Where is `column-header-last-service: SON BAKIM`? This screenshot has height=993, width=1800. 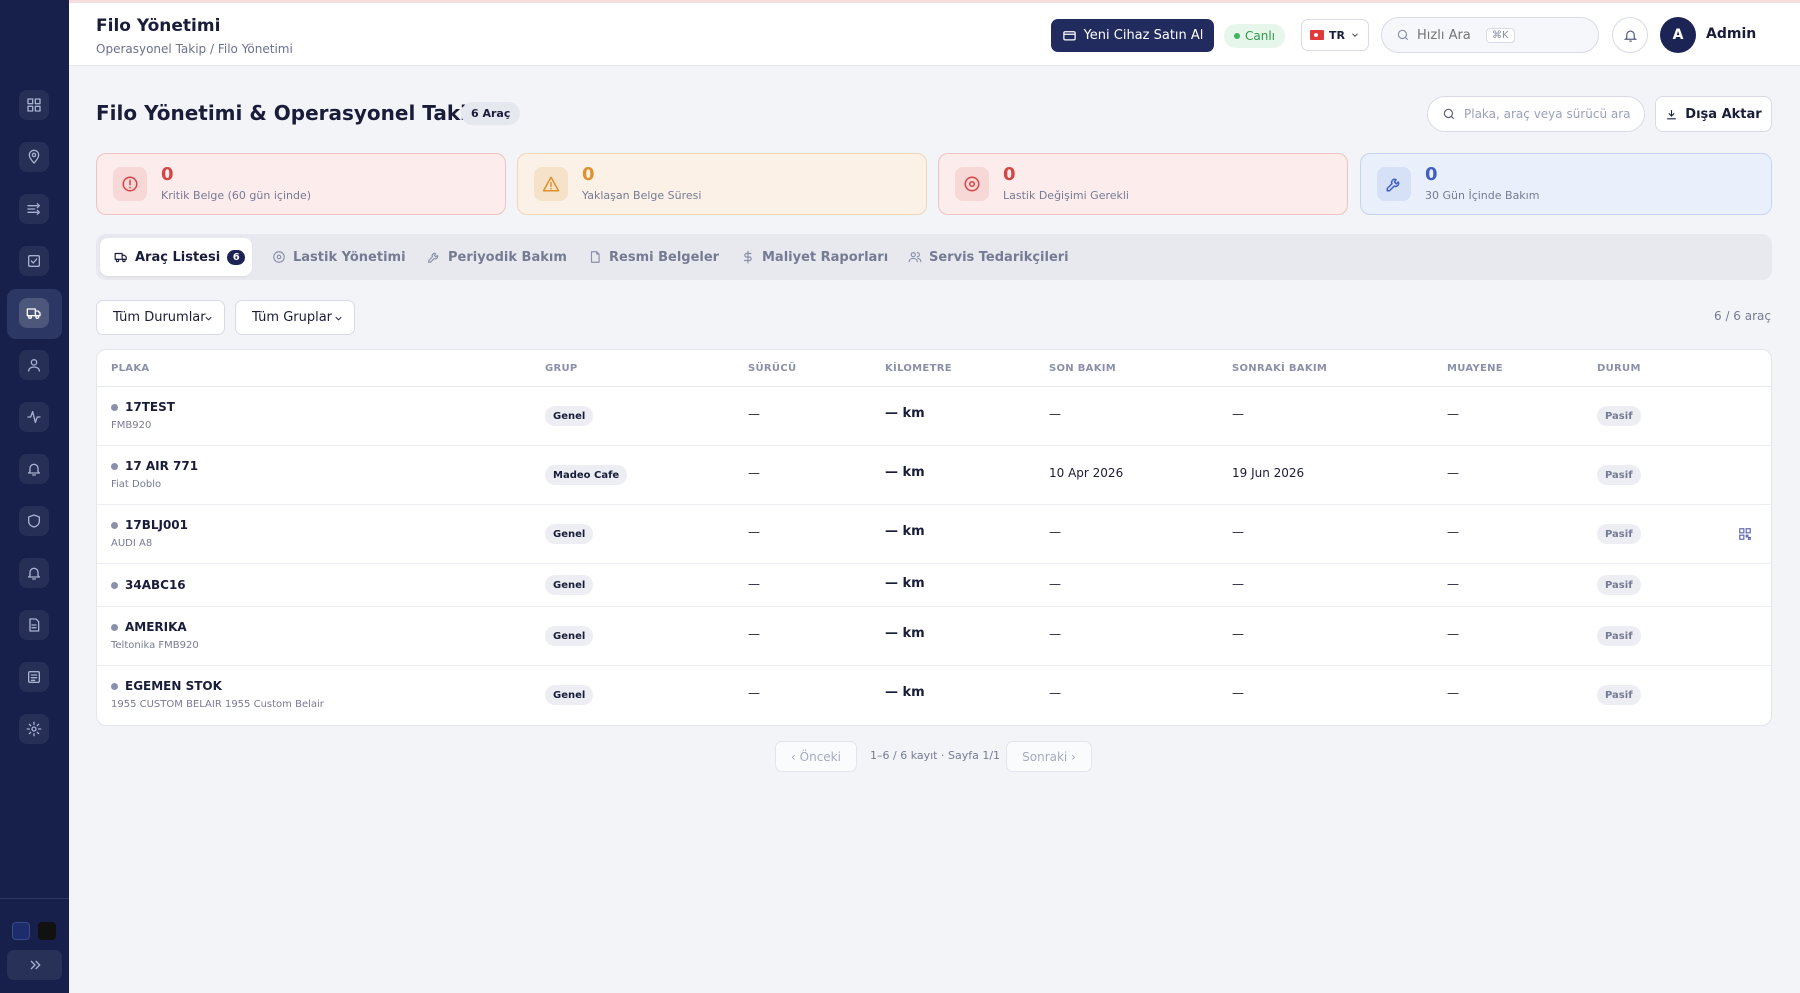
column-header-last-service: SON BAKIM is located at coordinates (1082, 368).